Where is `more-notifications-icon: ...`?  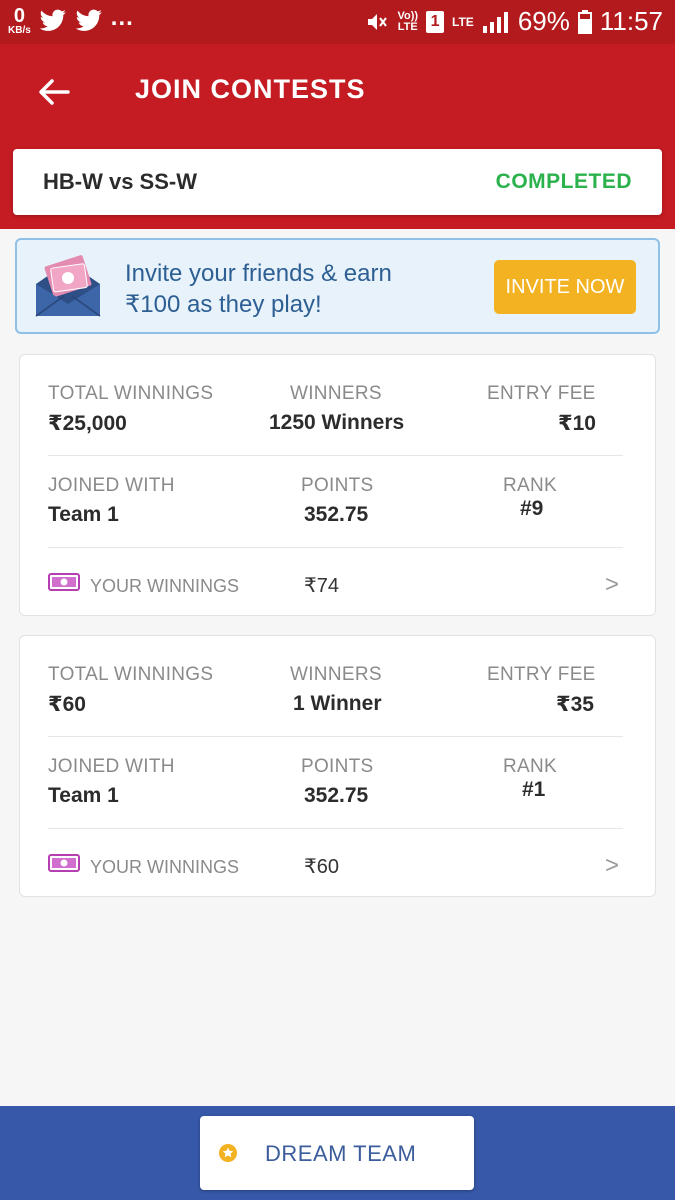
more-notifications-icon: ... is located at coordinates (122, 17).